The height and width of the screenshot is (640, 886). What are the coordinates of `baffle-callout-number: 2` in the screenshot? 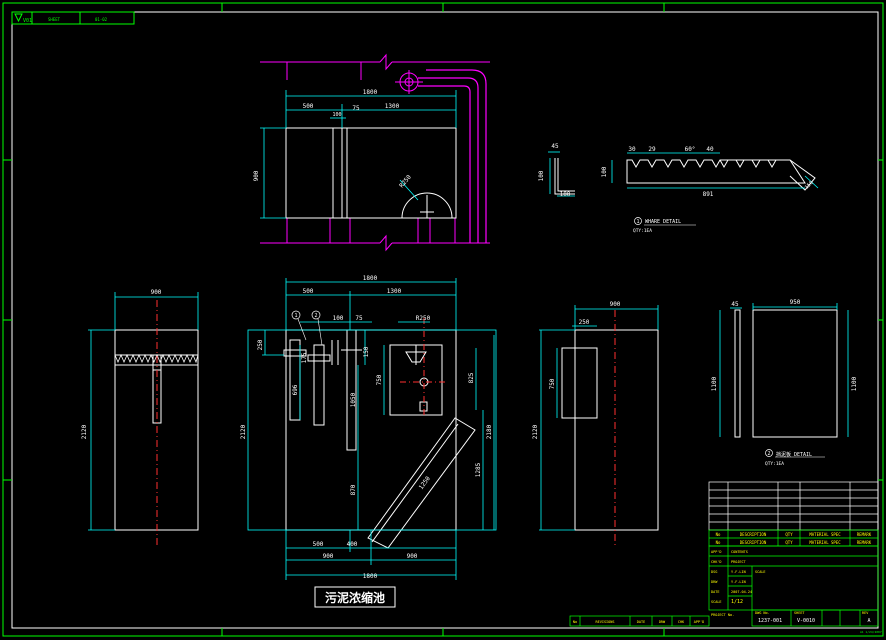 It's located at (768, 454).